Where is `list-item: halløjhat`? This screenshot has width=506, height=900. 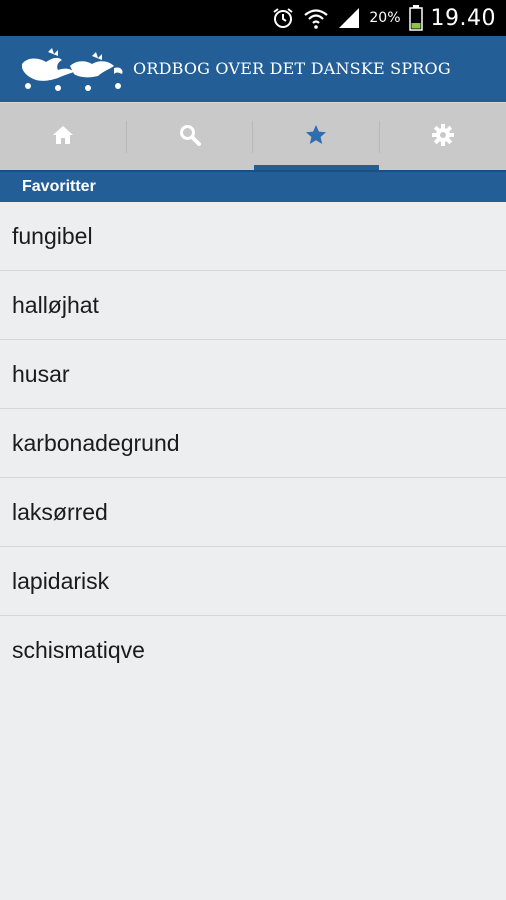
list-item: halløjhat is located at coordinates (253, 305).